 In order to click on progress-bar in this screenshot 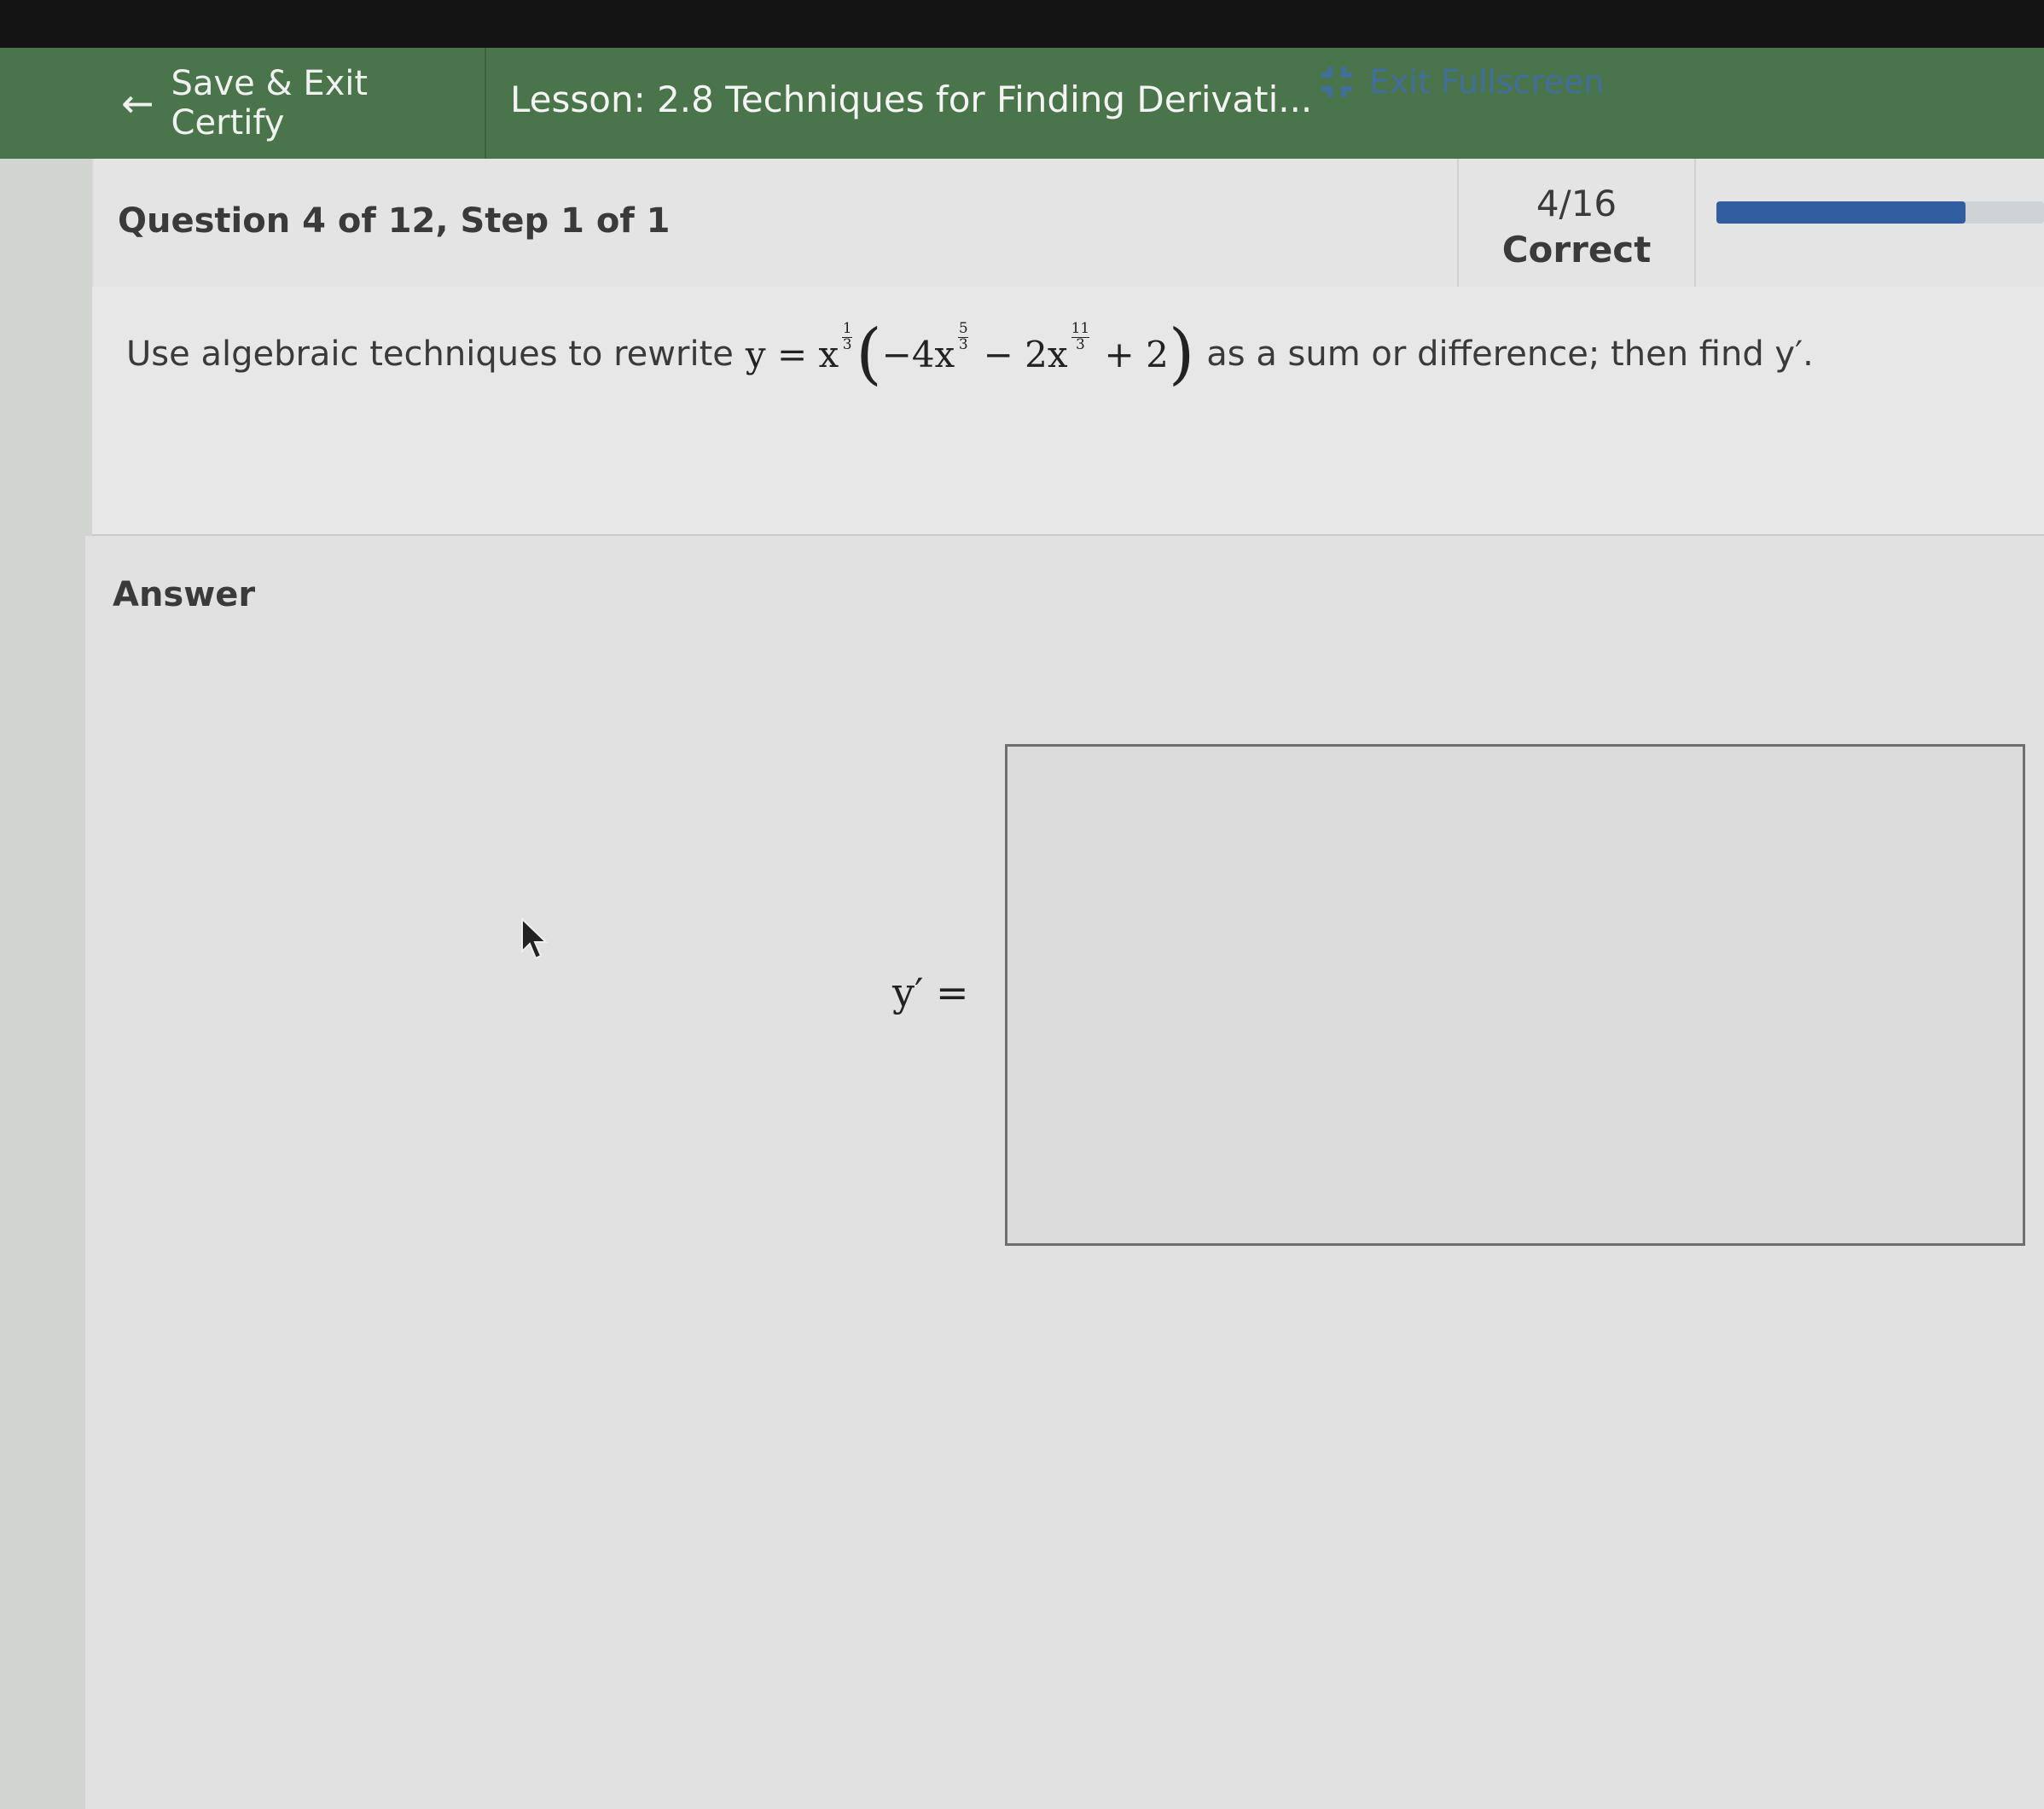, I will do `click(1880, 212)`.